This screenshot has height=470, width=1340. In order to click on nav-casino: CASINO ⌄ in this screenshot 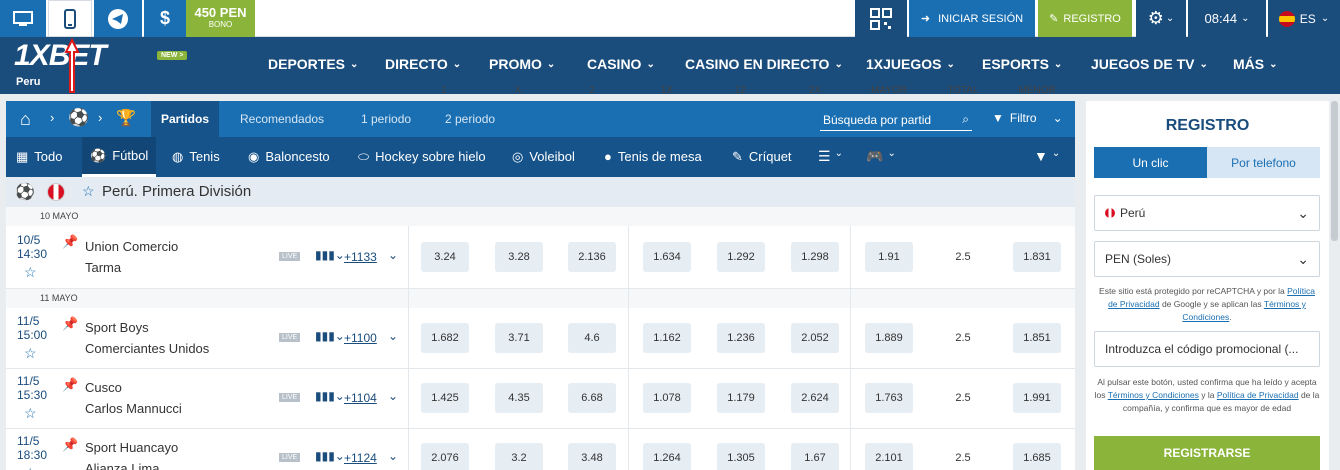, I will do `click(621, 64)`.